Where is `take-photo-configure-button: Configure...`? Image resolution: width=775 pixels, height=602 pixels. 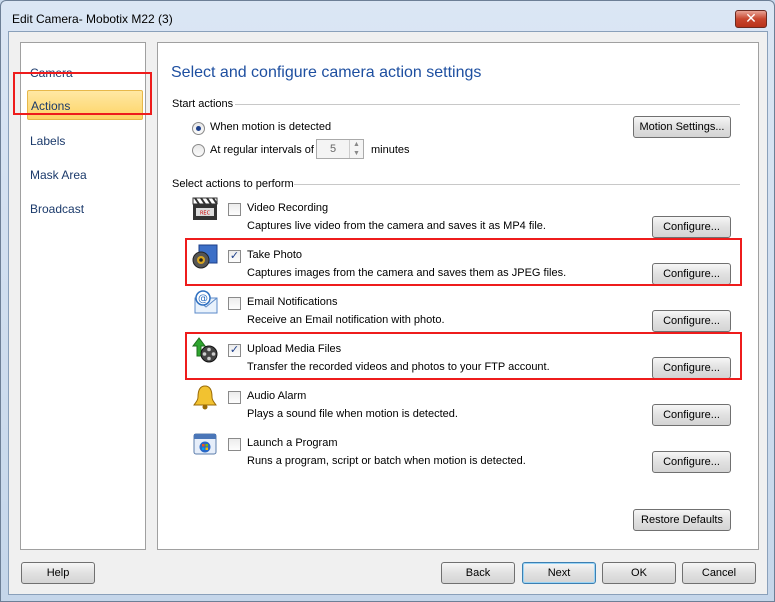
take-photo-configure-button: Configure... is located at coordinates (691, 274).